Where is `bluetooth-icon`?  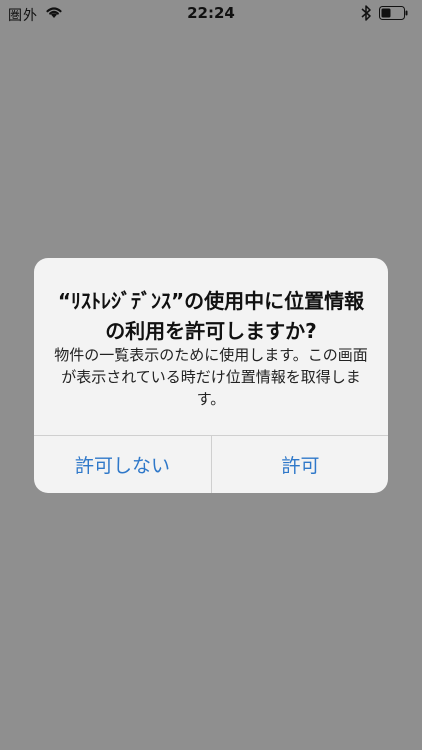 bluetooth-icon is located at coordinates (366, 13).